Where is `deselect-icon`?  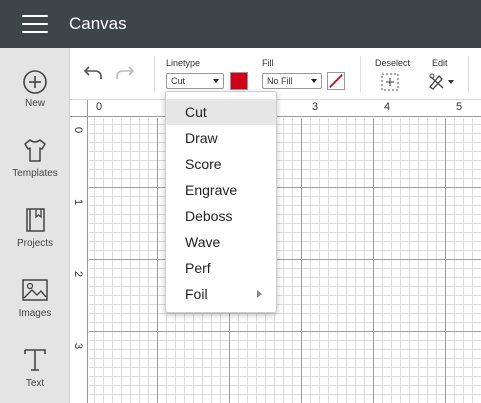 deselect-icon is located at coordinates (390, 82).